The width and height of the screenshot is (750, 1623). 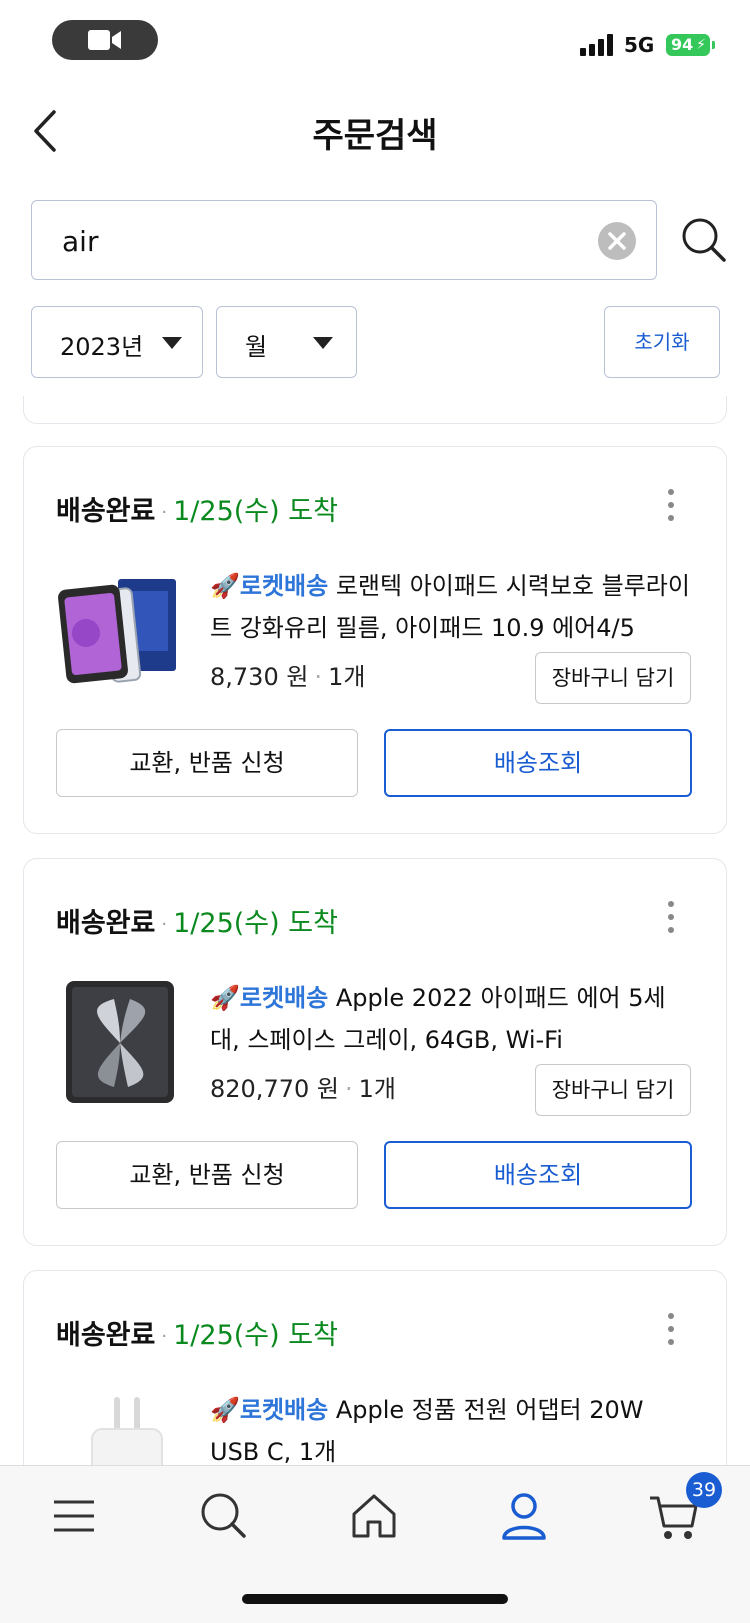 What do you see at coordinates (256, 347) in the screenshot?
I see `month-select-value: 월` at bounding box center [256, 347].